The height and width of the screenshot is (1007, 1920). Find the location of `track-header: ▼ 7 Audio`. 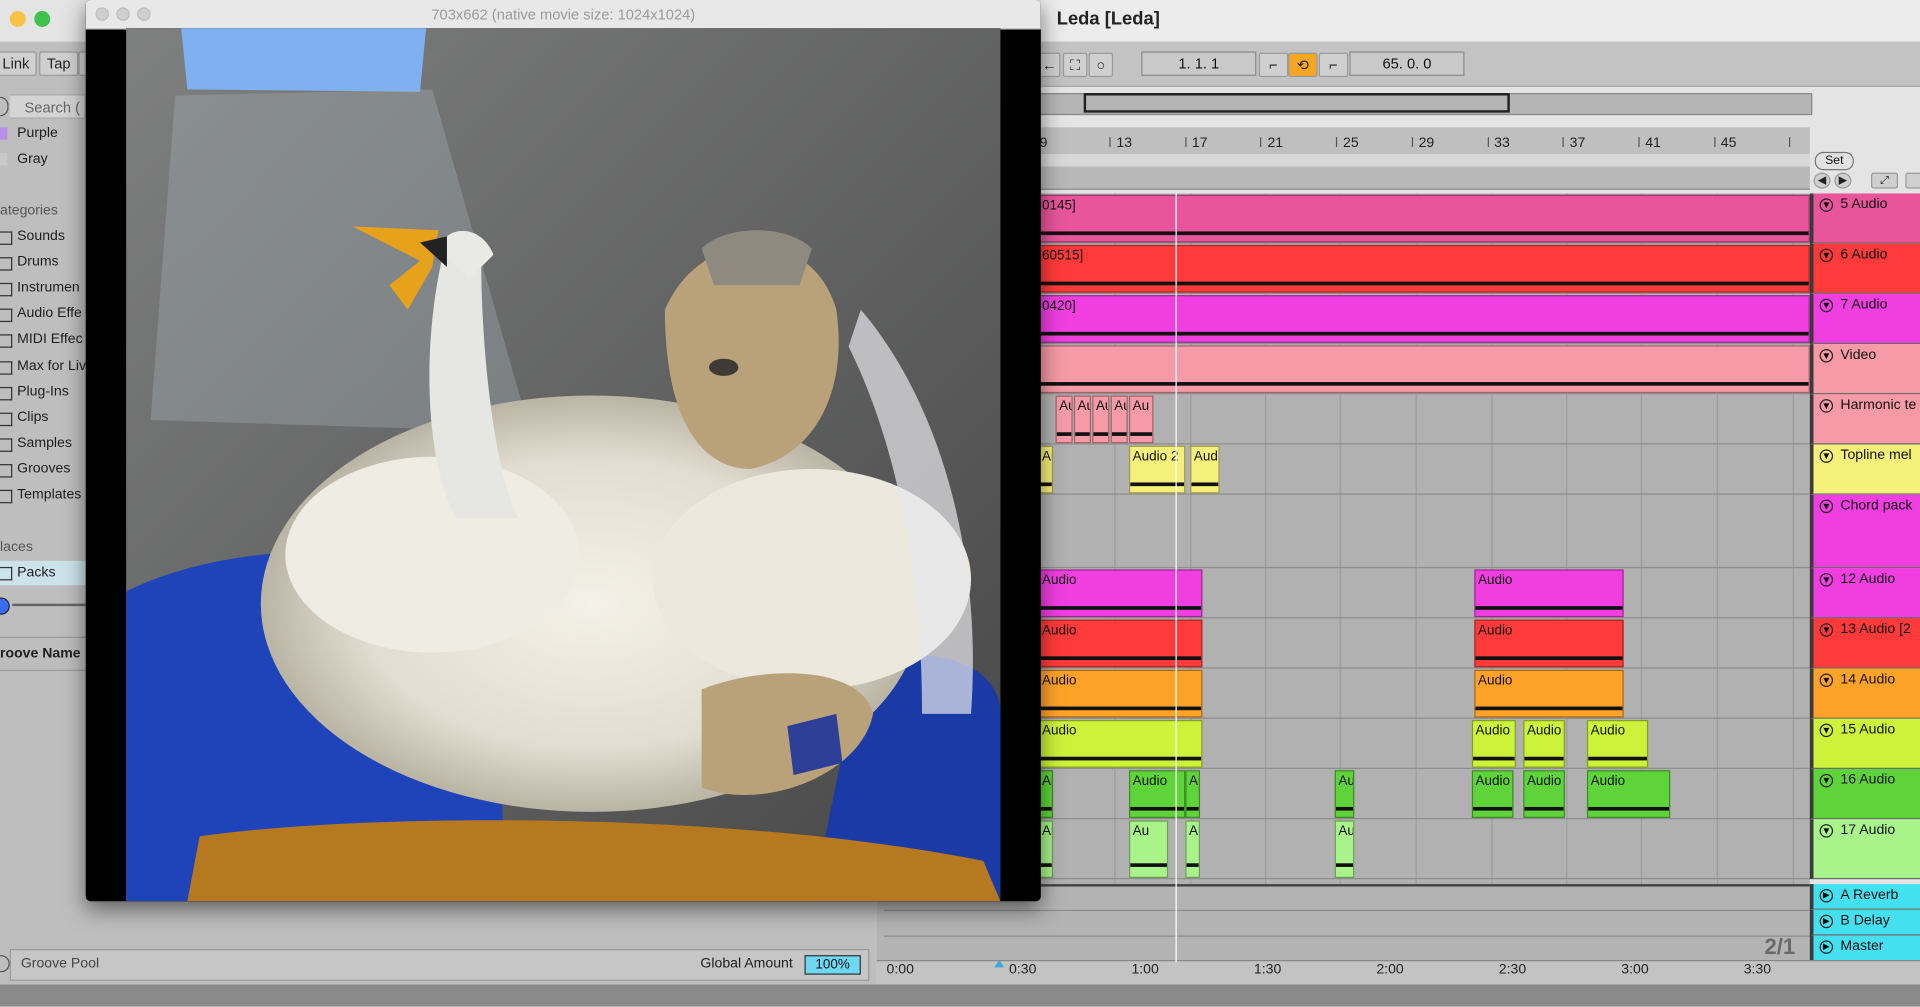

track-header: ▼ 7 Audio is located at coordinates (1864, 319).